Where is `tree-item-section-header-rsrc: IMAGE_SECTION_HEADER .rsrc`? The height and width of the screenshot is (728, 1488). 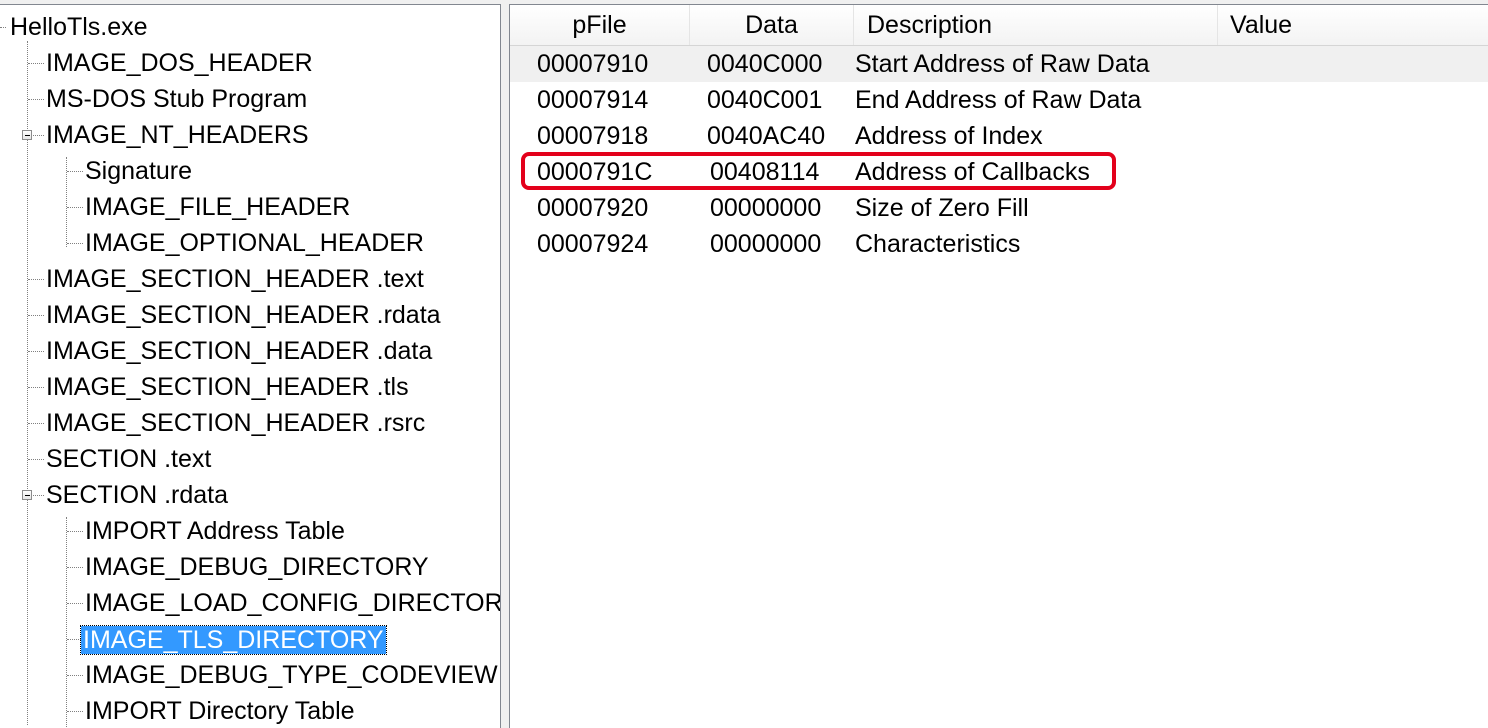 tree-item-section-header-rsrc: IMAGE_SECTION_HEADER .rsrc is located at coordinates (235, 423).